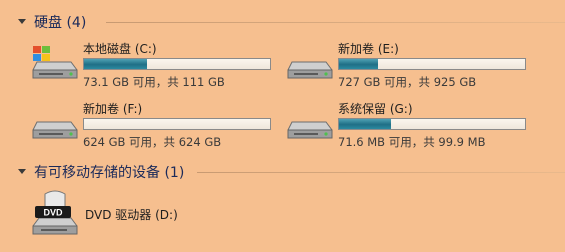 This screenshot has height=252, width=565. Describe the element at coordinates (55, 62) in the screenshot. I see `windows-hard-drive-icon` at that location.